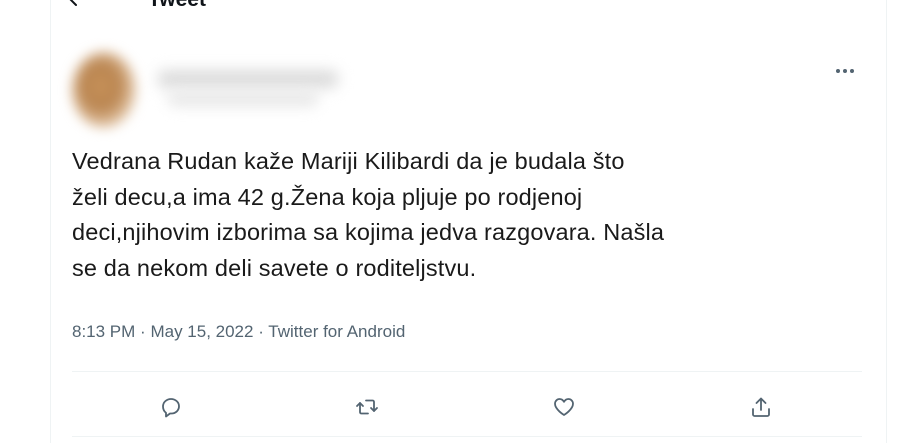 The height and width of the screenshot is (443, 900). I want to click on action-bar, so click(467, 406).